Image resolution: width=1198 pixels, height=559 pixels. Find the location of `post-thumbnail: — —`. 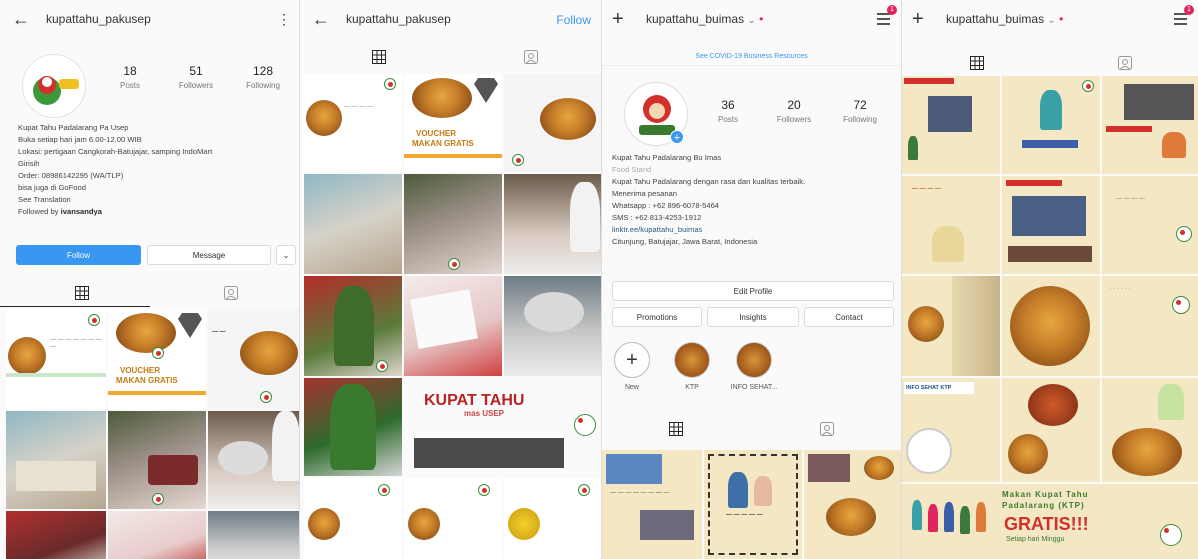

post-thumbnail: — — is located at coordinates (253, 359).